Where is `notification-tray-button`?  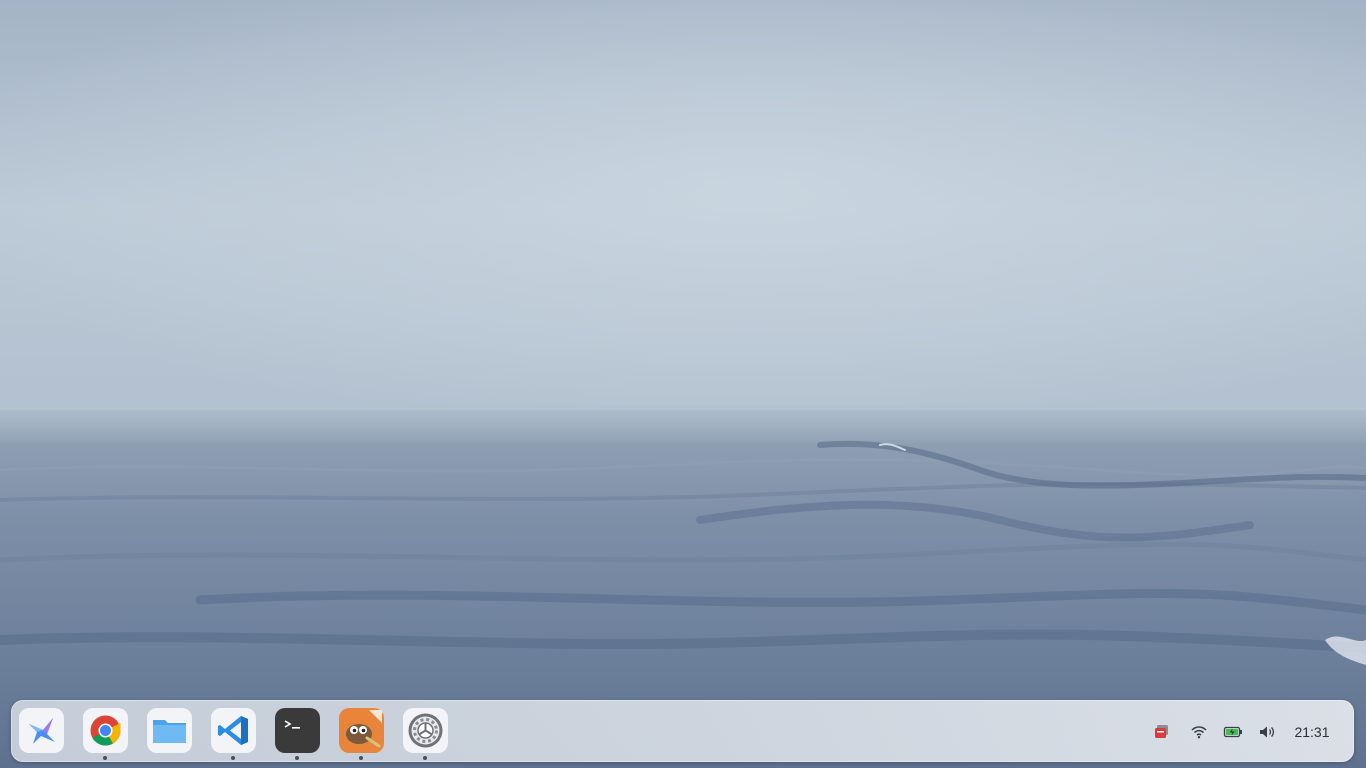
notification-tray-button is located at coordinates (1162, 732).